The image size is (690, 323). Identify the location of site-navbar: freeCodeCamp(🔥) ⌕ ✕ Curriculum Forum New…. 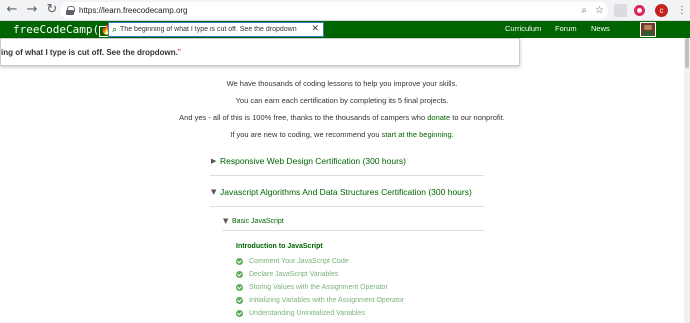
(345, 29).